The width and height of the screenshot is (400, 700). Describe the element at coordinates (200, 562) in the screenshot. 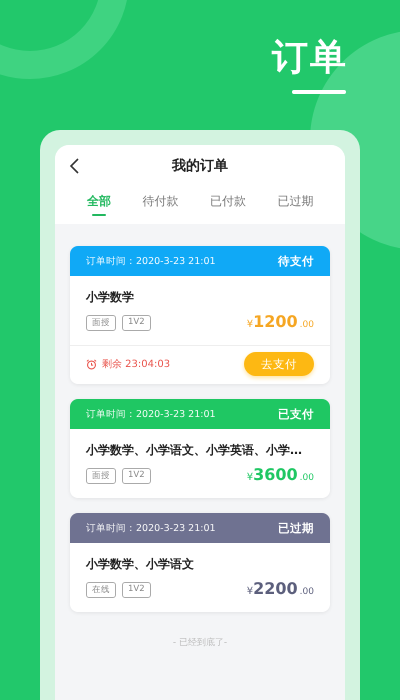

I see `order-card: 订单时间：2020-3-23 21:01 已过期 小学数学、小学语文 在线 1V2 ¥2200.00` at that location.